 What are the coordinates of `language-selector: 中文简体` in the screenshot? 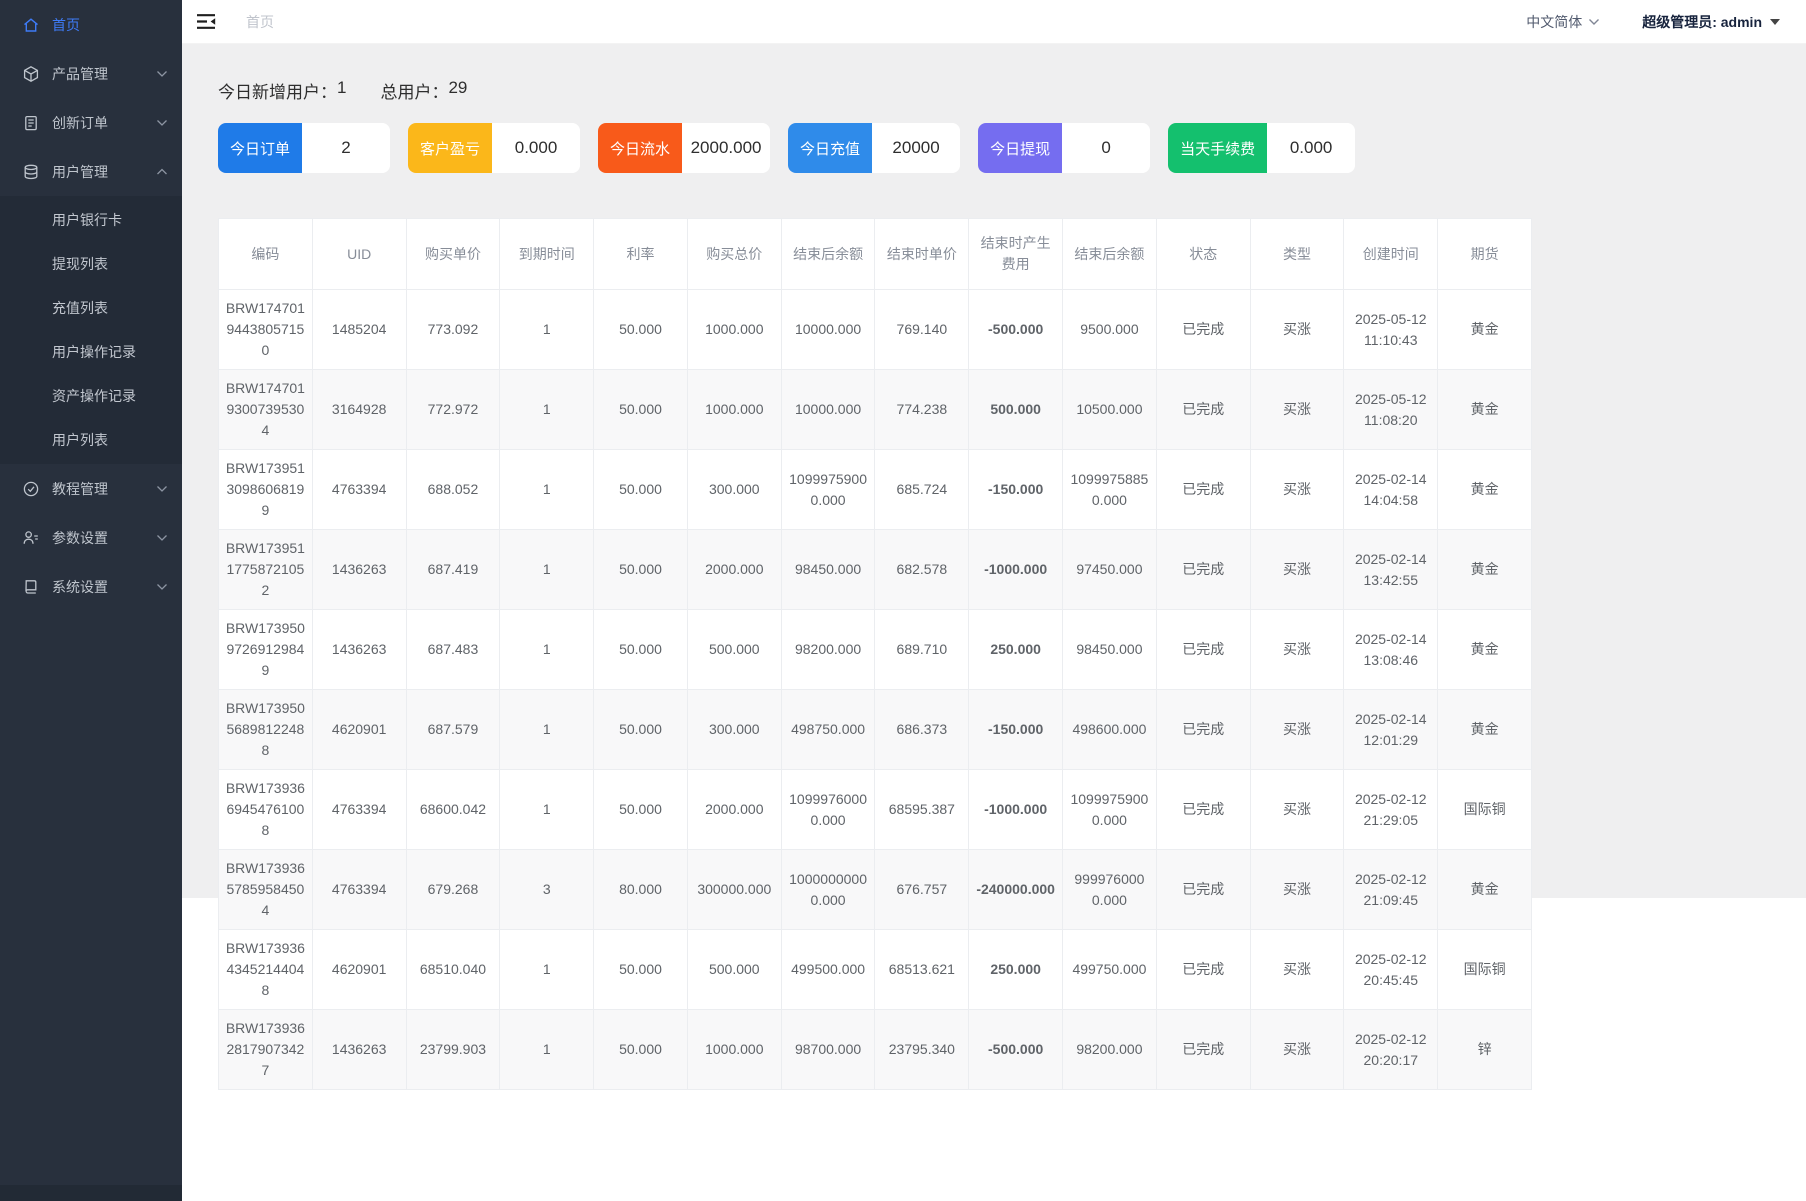 It's located at (1563, 22).